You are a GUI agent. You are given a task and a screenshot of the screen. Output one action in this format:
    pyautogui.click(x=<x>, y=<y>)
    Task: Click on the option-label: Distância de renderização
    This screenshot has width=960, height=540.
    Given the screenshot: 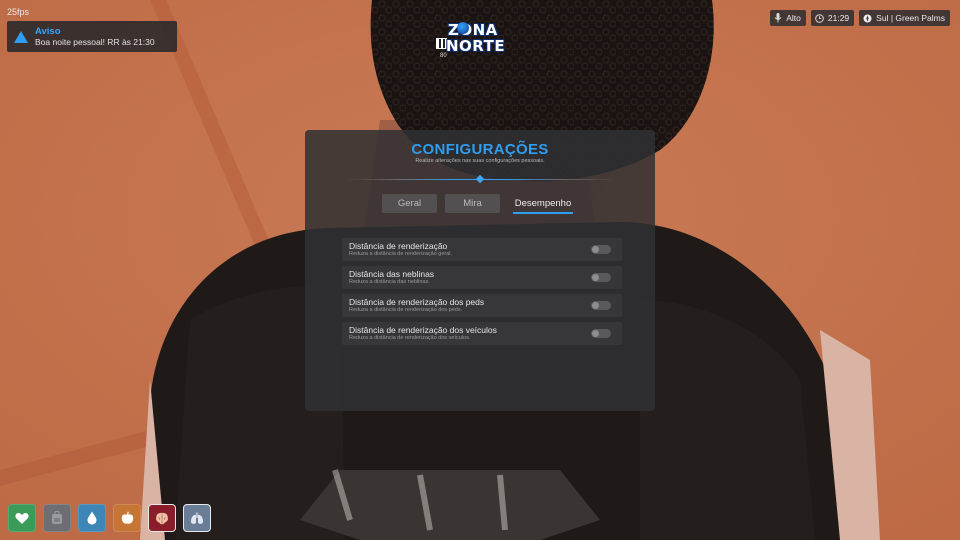 What is the action you would take?
    pyautogui.click(x=398, y=246)
    